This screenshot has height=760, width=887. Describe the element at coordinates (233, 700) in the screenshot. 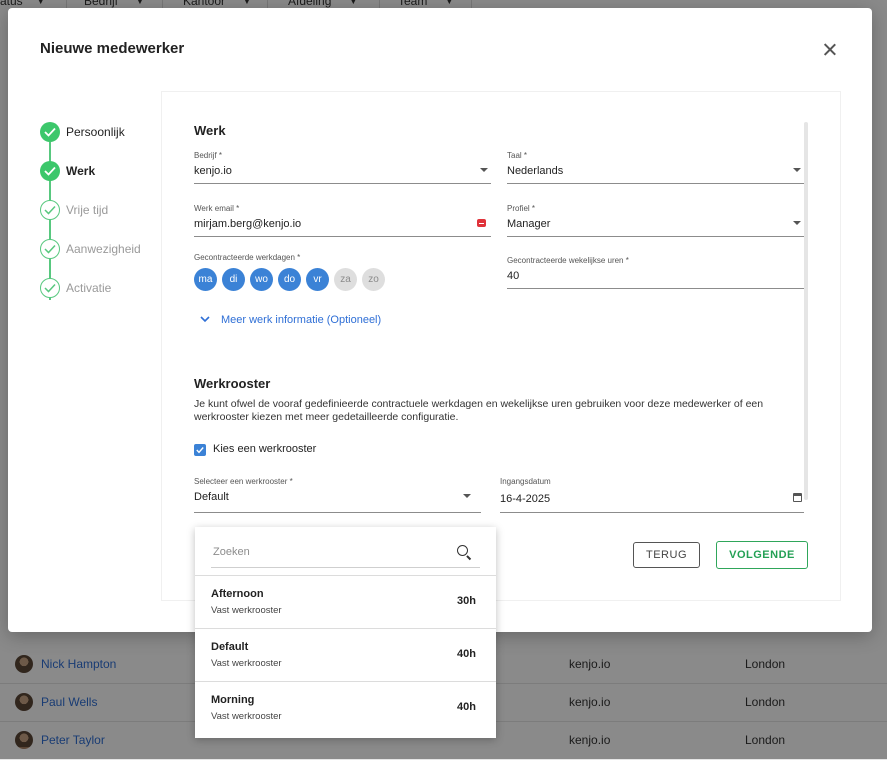

I see `option-name: Morning` at that location.